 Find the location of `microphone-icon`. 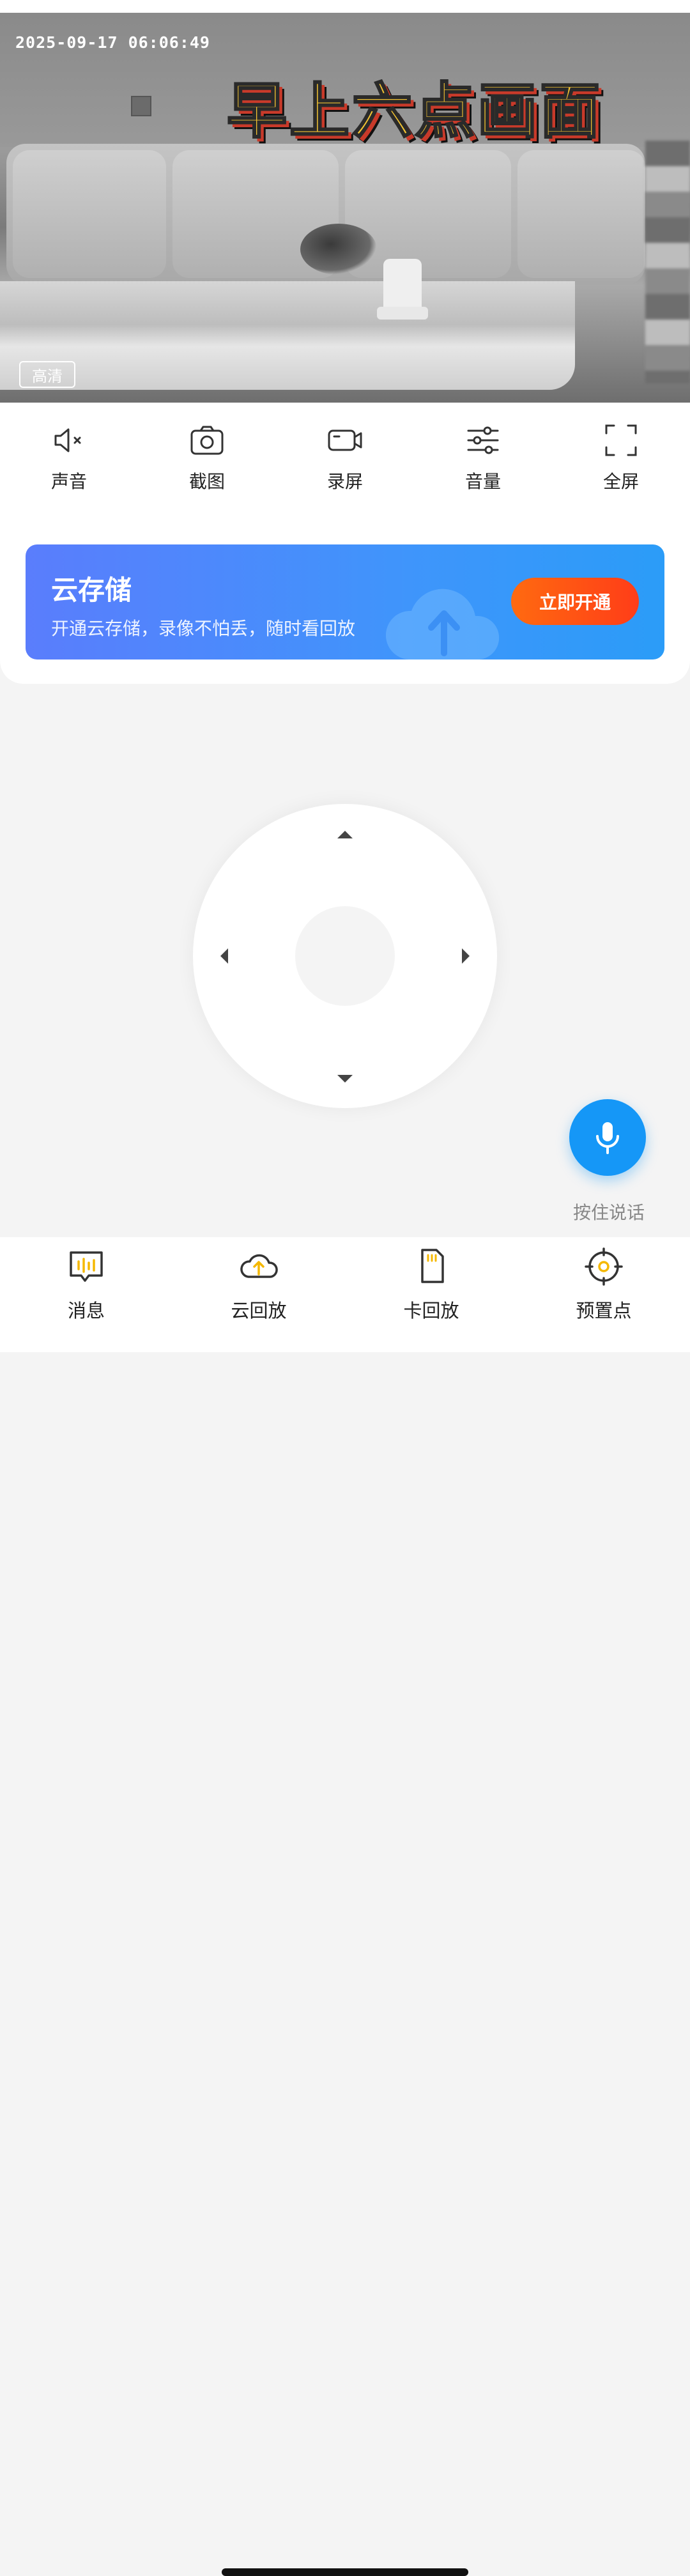

microphone-icon is located at coordinates (607, 1138).